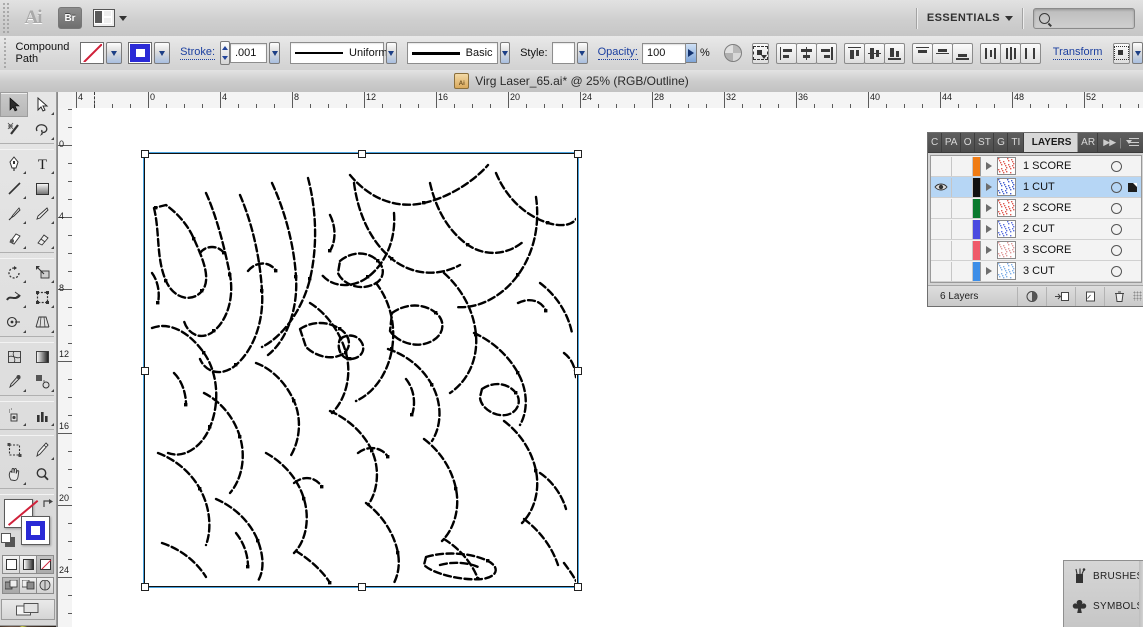  What do you see at coordinates (1067, 208) in the screenshot?
I see `layer-name-label: 2 SCORE` at bounding box center [1067, 208].